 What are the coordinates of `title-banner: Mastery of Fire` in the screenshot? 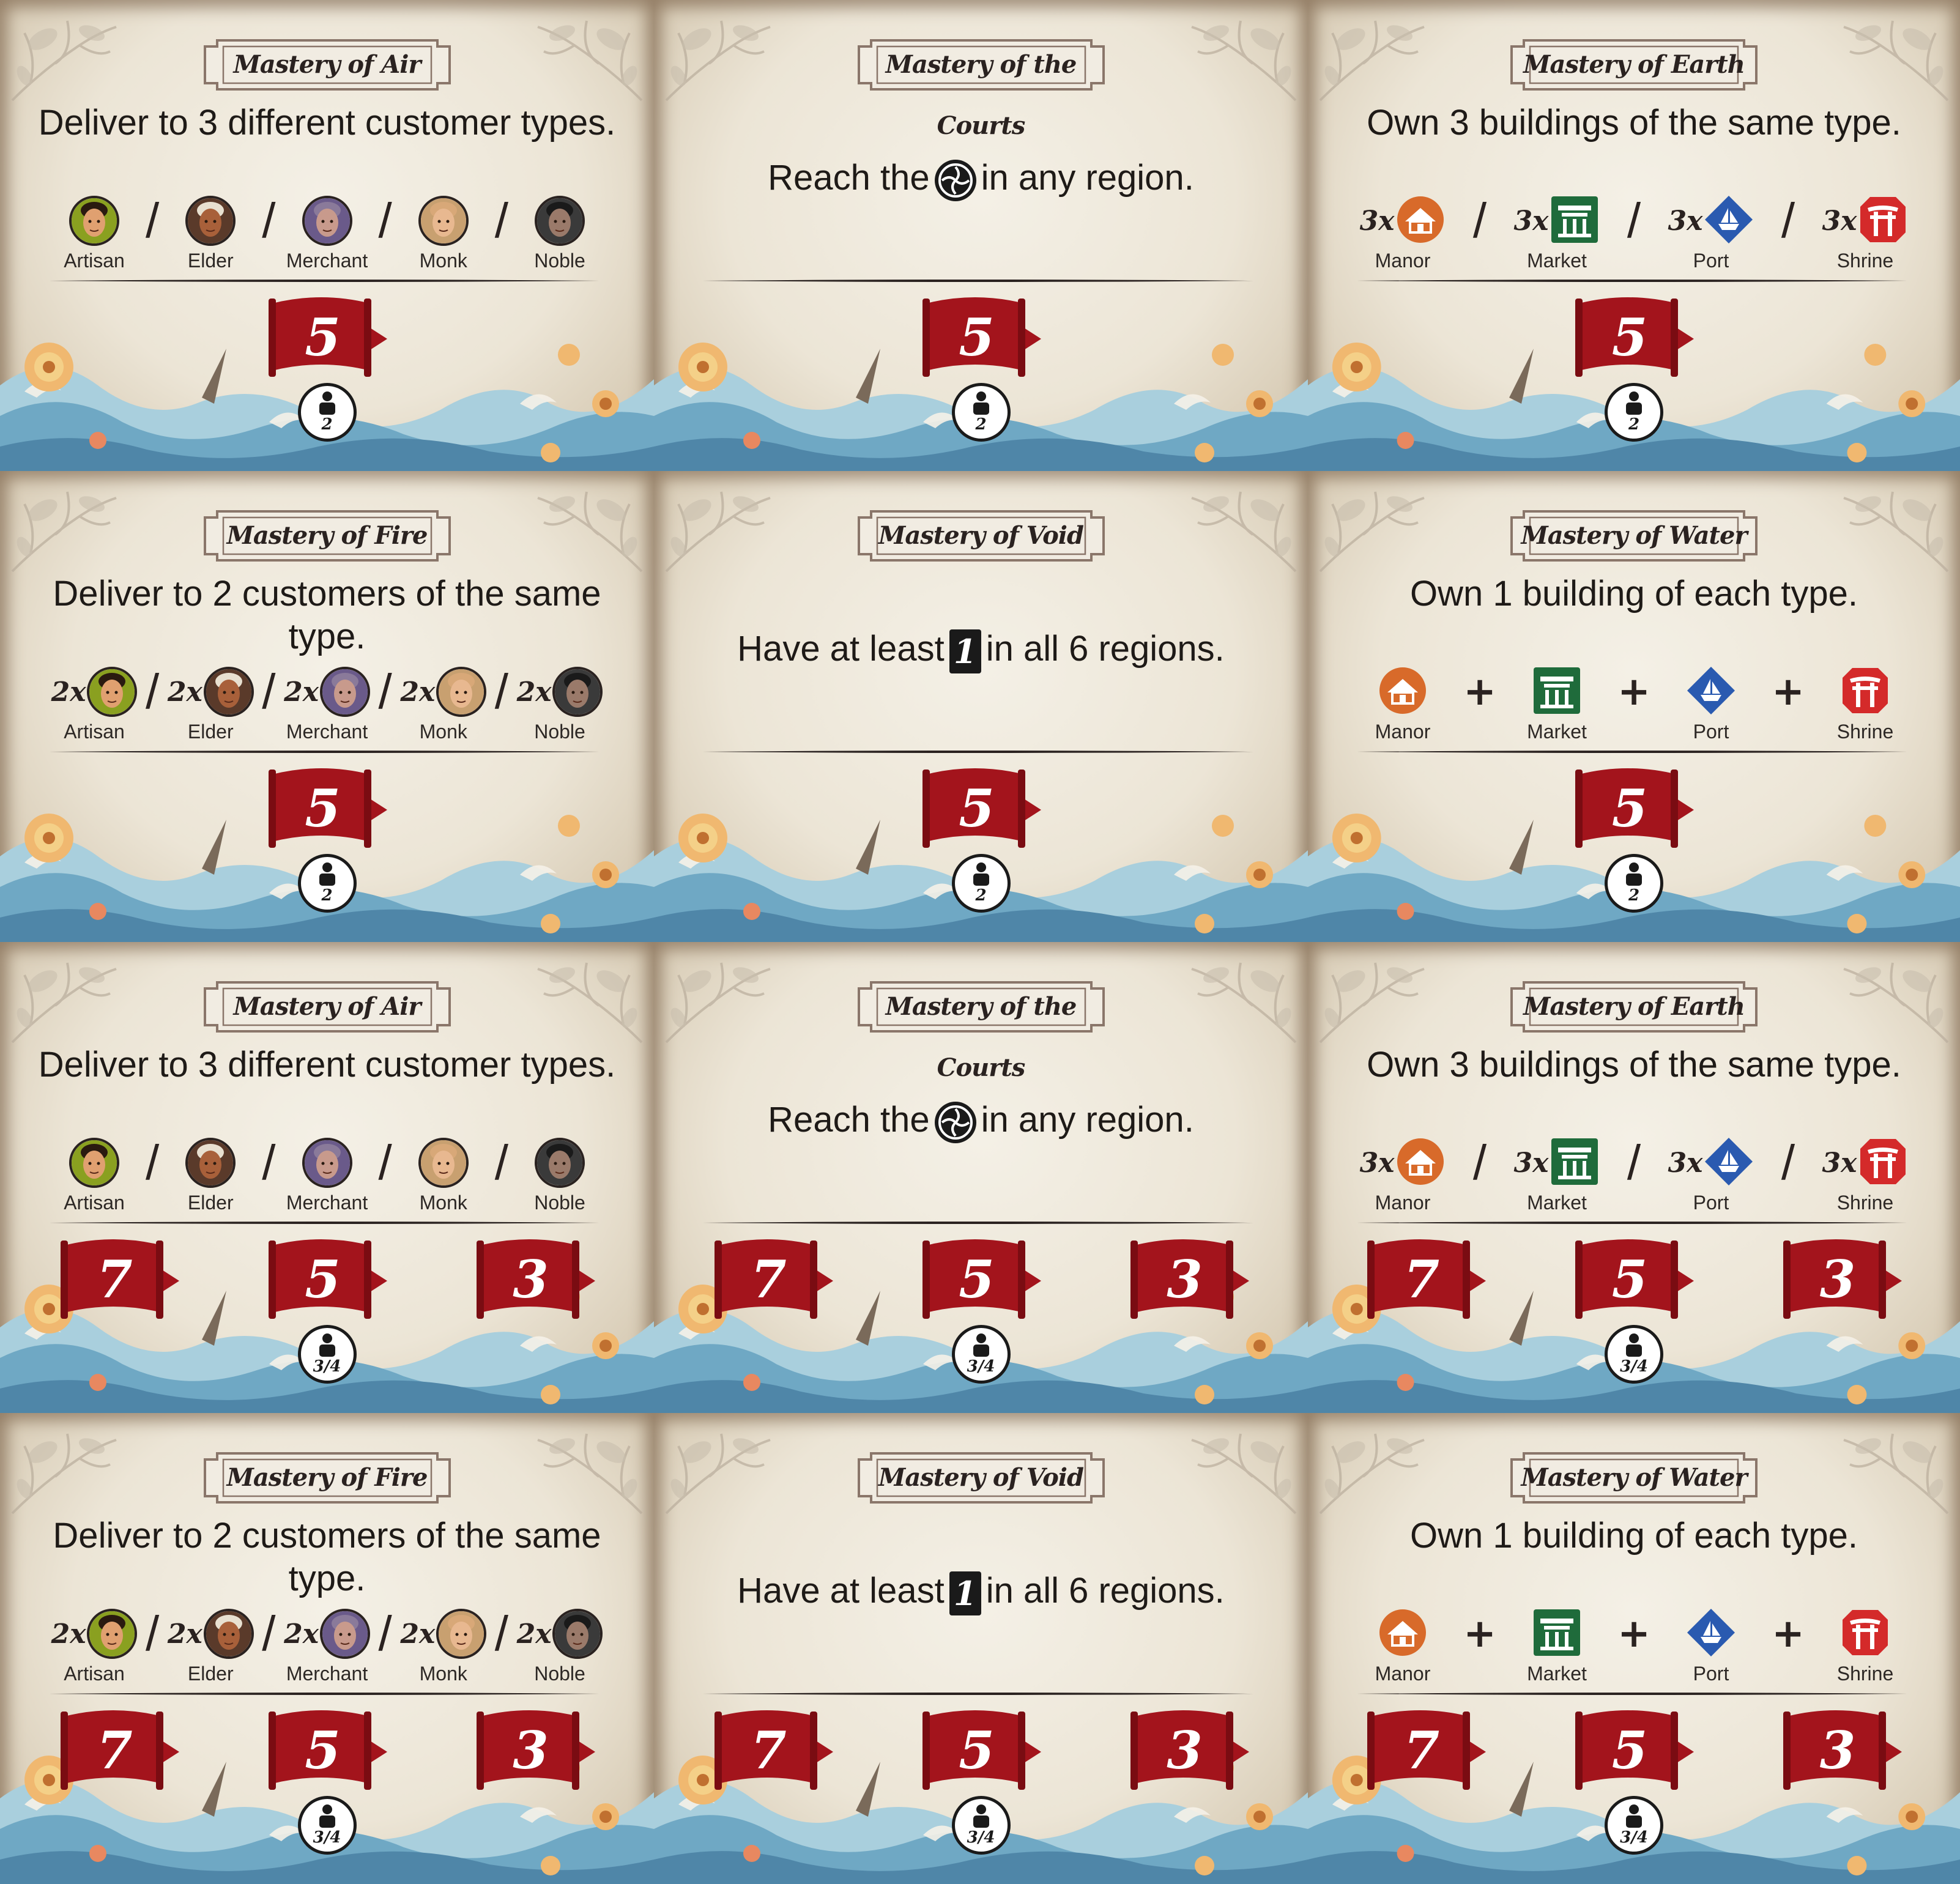 It's located at (327, 536).